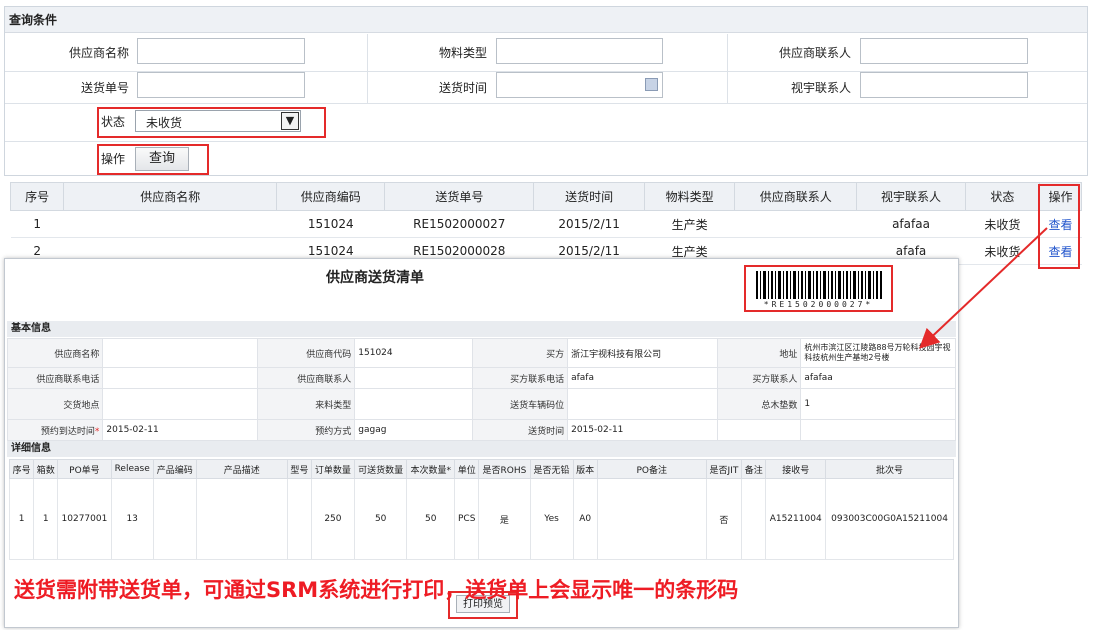  I want to click on annotation-text: 送货需附带送货单，可通过SRM系统进行打印，送货单上会显示唯一的条形码, so click(376, 590).